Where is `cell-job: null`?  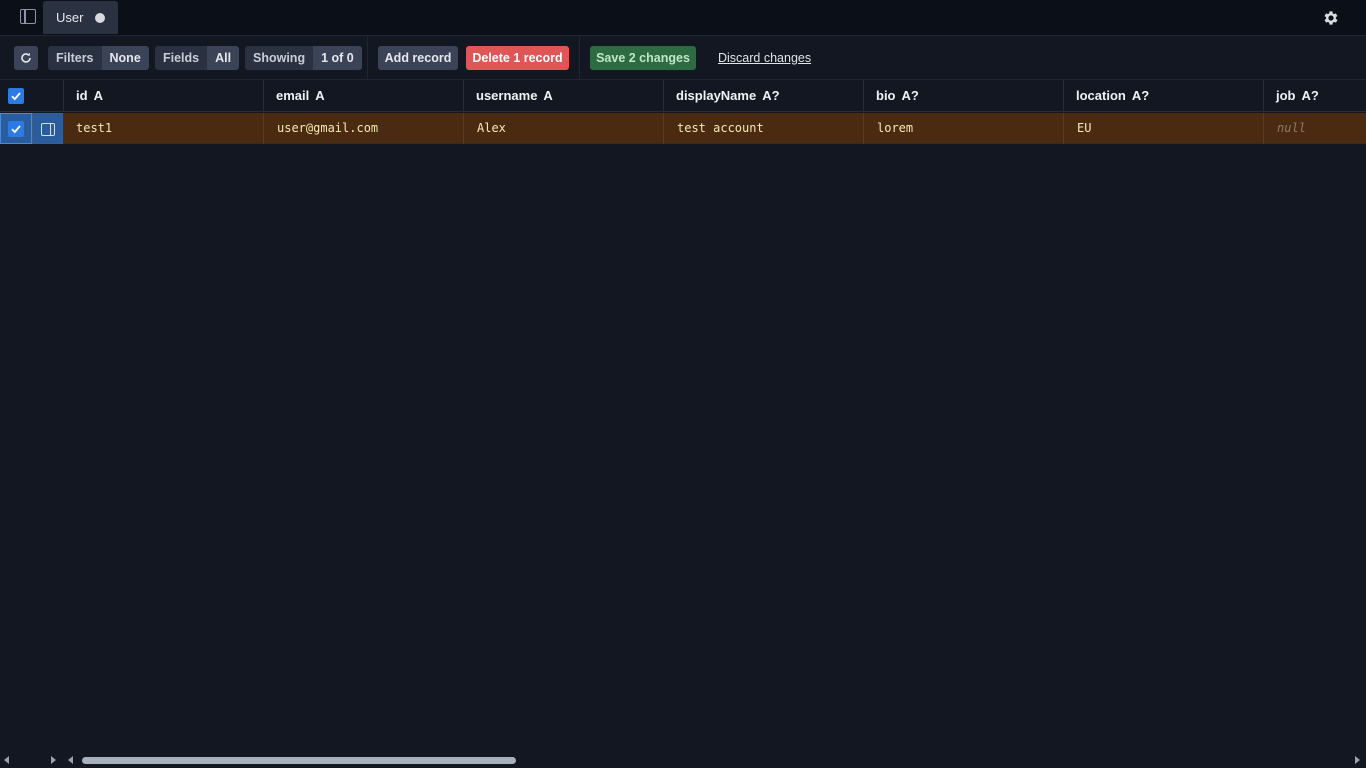 cell-job: null is located at coordinates (1315, 128).